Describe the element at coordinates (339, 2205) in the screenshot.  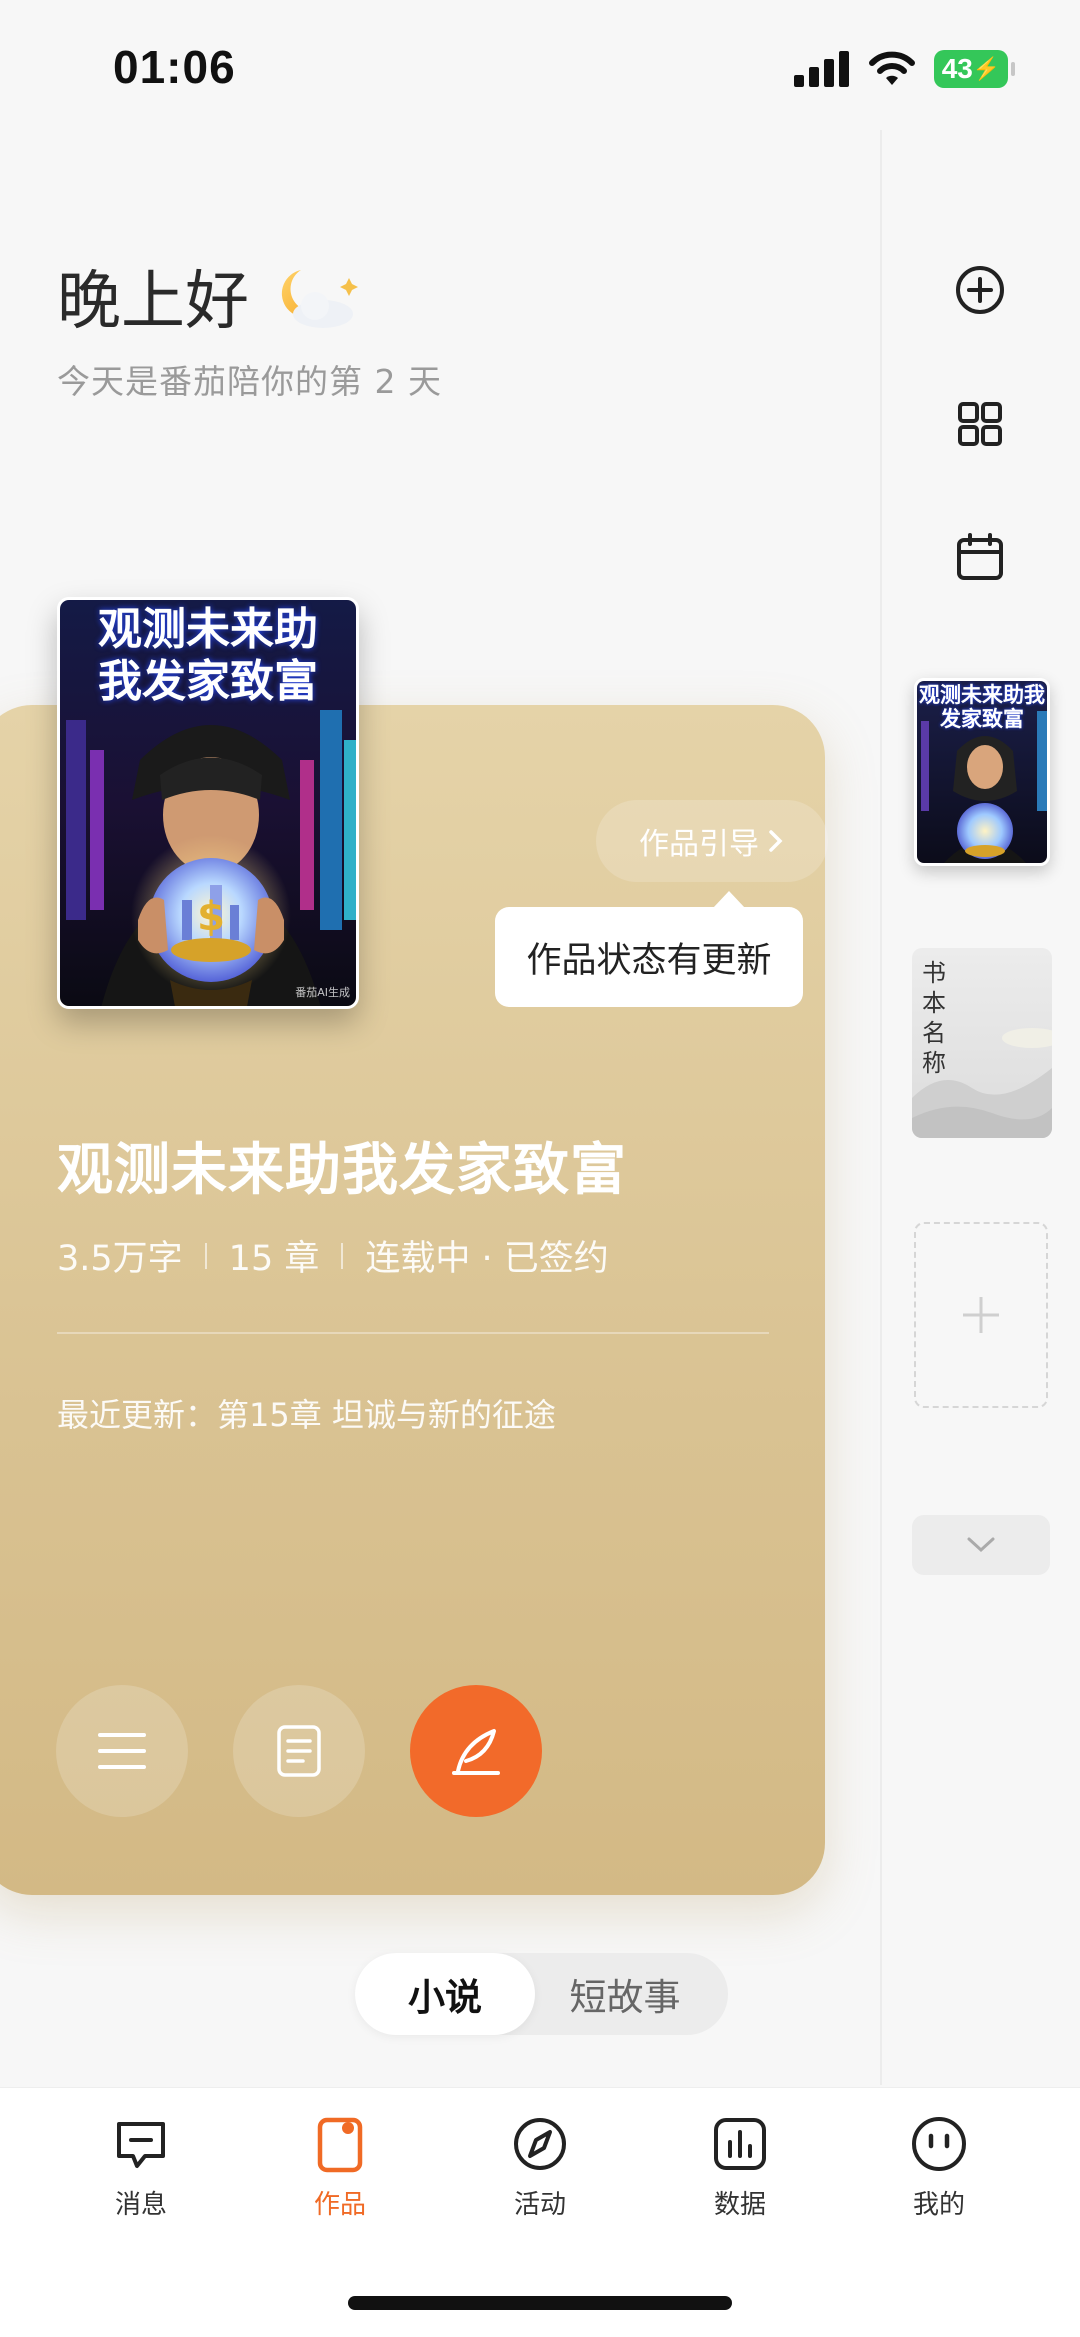
I see `nav-label-works: 作品` at that location.